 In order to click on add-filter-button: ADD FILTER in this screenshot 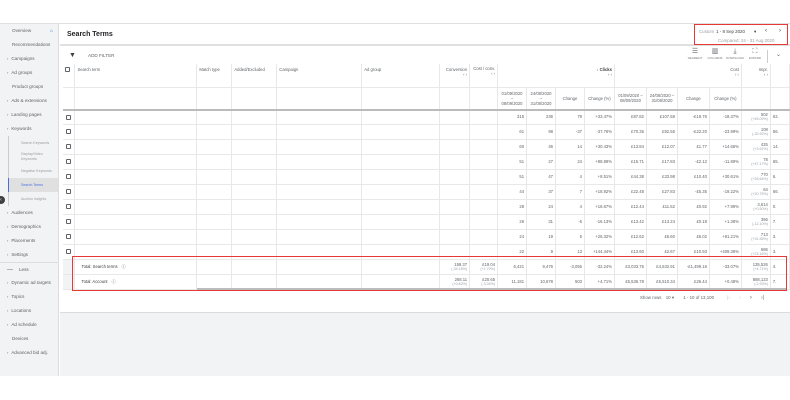, I will do `click(101, 55)`.